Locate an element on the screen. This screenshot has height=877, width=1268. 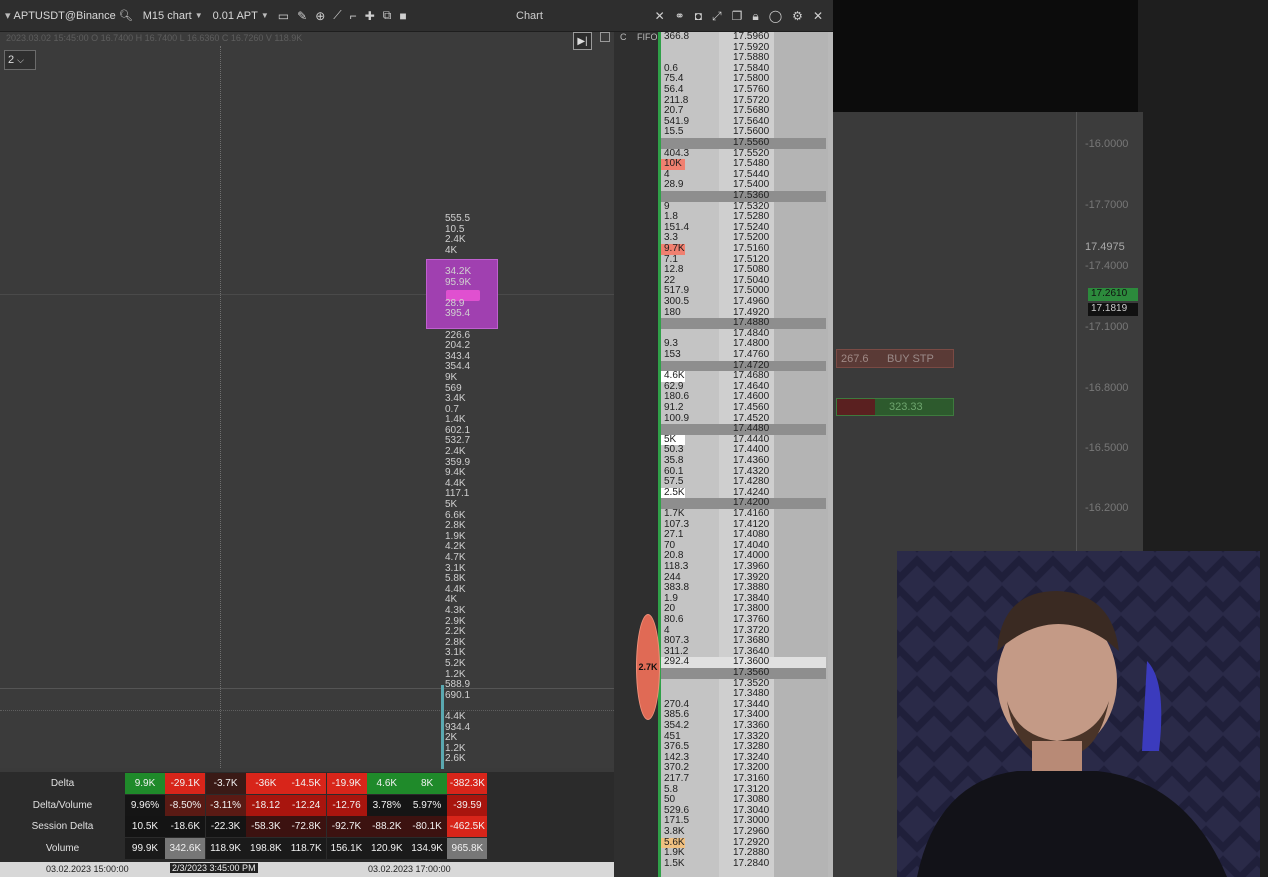
stats-cell: -92.7K is located at coordinates (346, 826).